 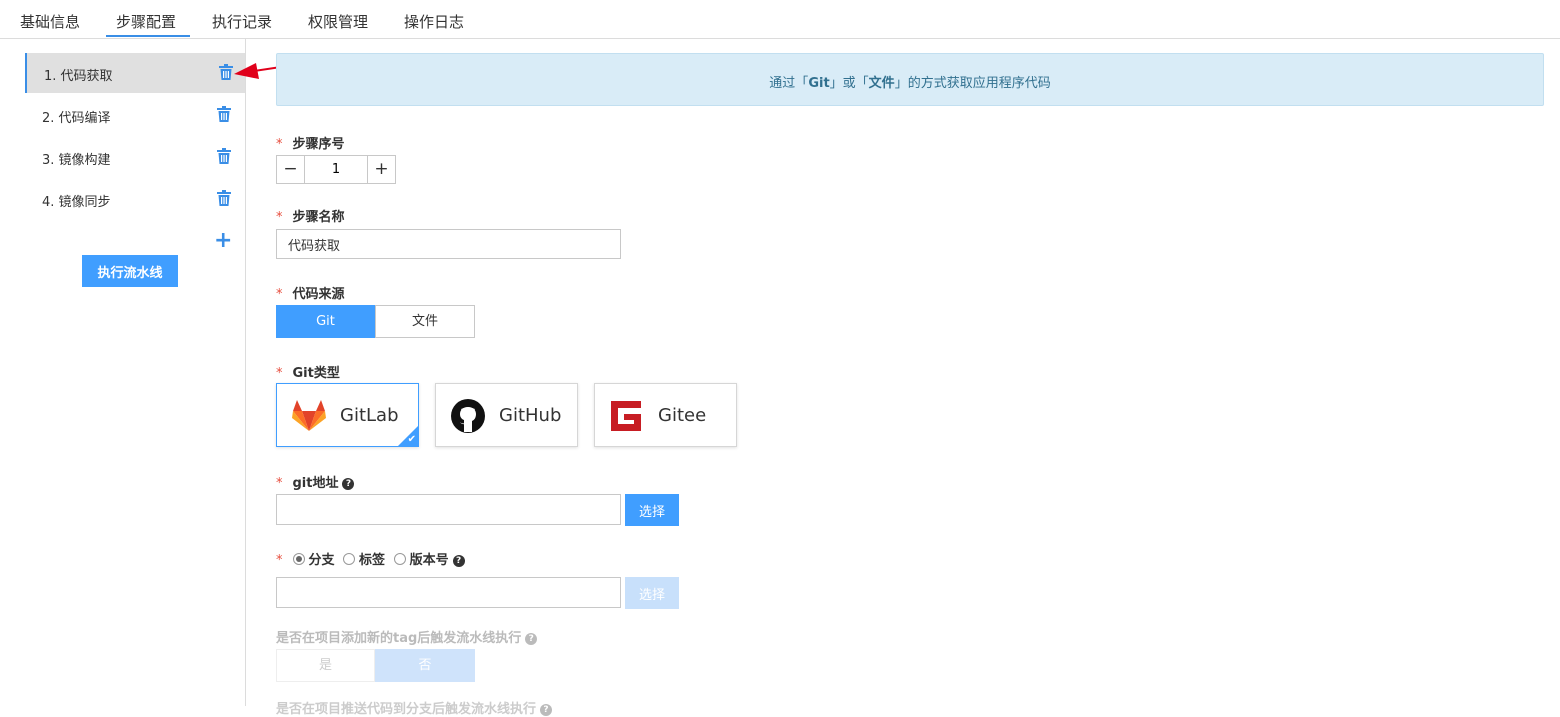 What do you see at coordinates (338, 21) in the screenshot?
I see `tab-permission-management: 权限管理` at bounding box center [338, 21].